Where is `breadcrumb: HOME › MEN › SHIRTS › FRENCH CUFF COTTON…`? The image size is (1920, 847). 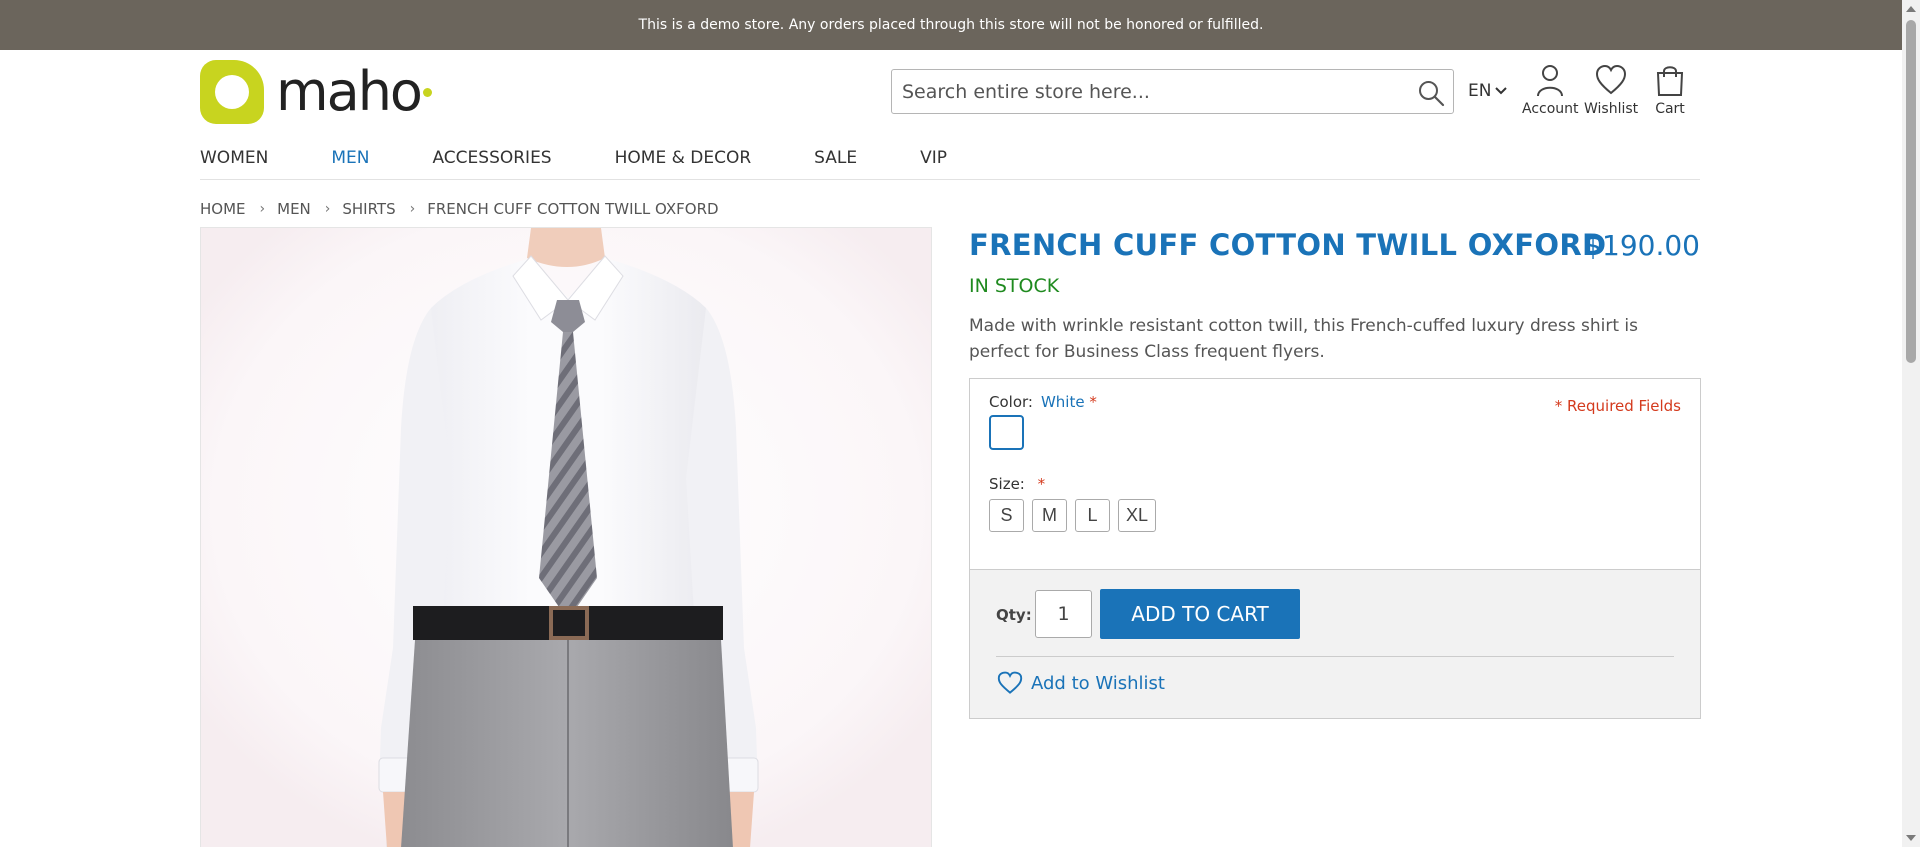
breadcrumb: HOME › MEN › SHIRTS › FRENCH CUFF COTTON… is located at coordinates (459, 209).